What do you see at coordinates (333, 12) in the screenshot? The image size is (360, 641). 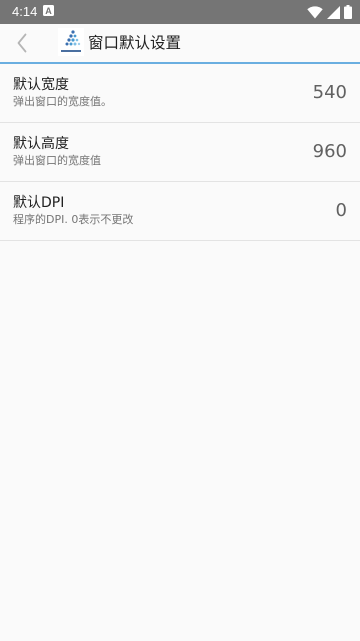 I see `cell-signal-icon` at bounding box center [333, 12].